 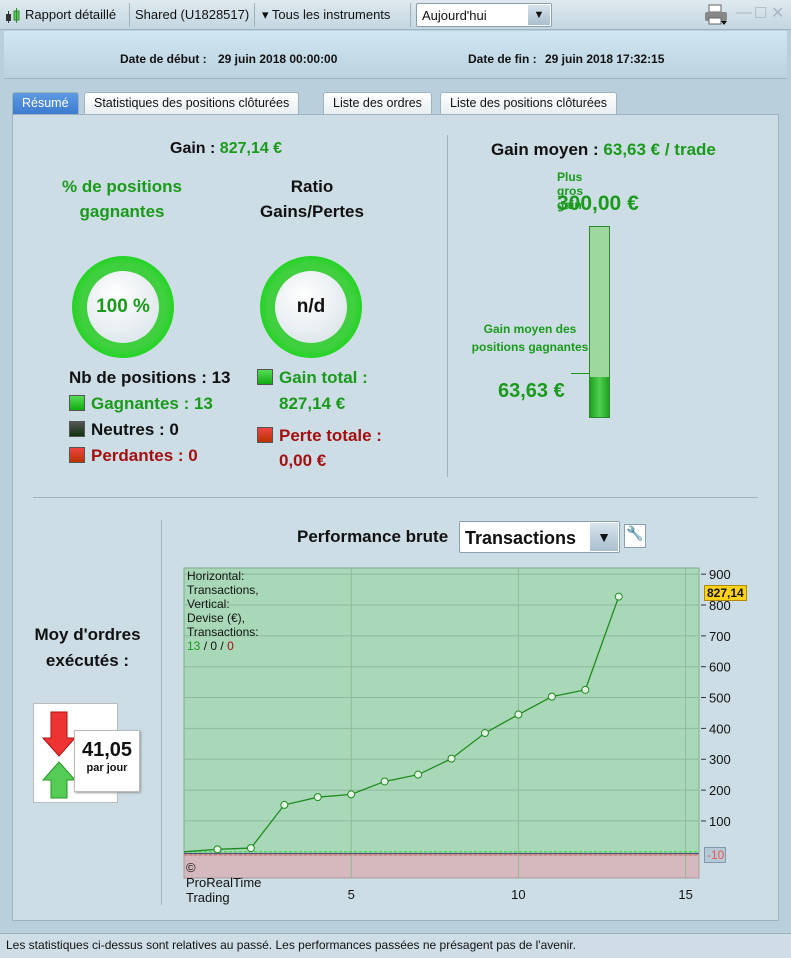 What do you see at coordinates (760, 13) in the screenshot?
I see `maximize-icon: ☐` at bounding box center [760, 13].